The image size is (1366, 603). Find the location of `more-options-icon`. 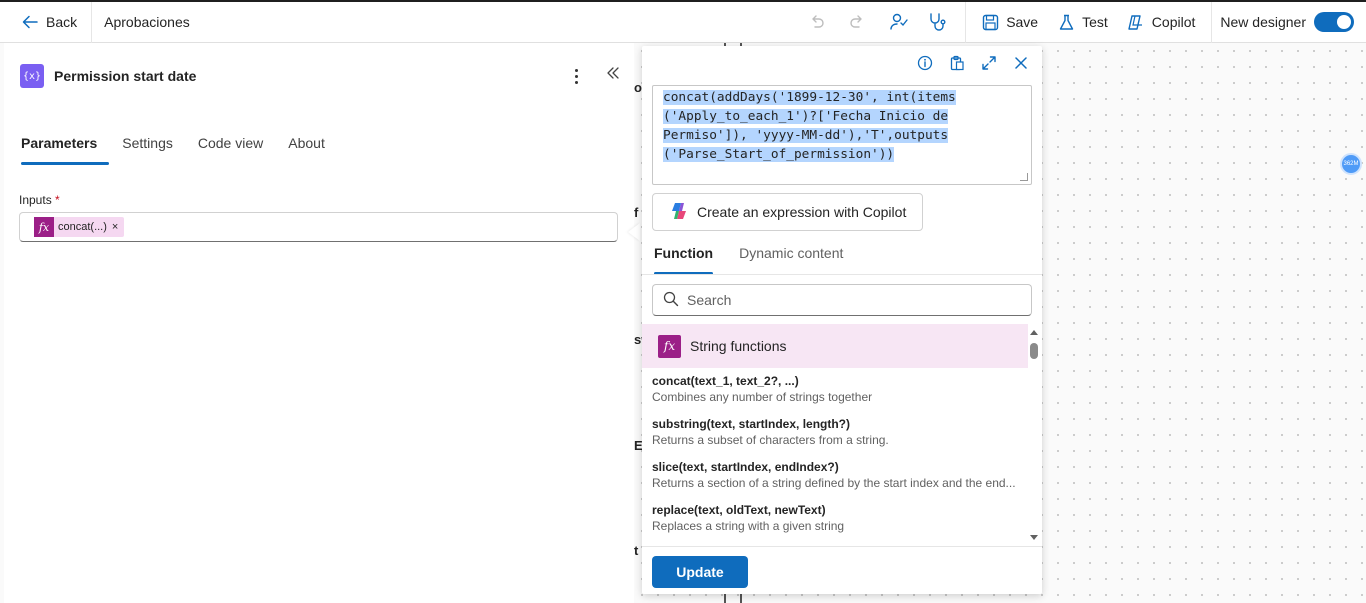

more-options-icon is located at coordinates (576, 76).